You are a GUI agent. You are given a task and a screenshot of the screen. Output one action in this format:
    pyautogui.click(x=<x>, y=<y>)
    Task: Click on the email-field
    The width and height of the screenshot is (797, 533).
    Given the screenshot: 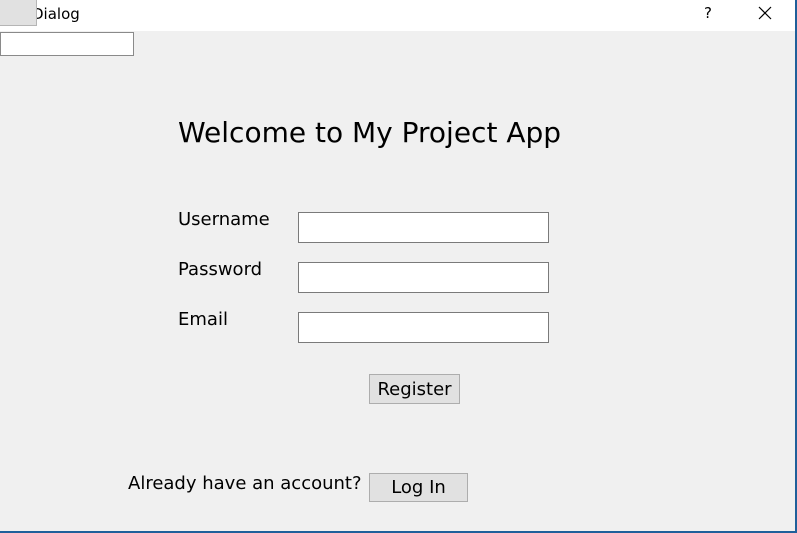 What is the action you would take?
    pyautogui.click(x=423, y=327)
    